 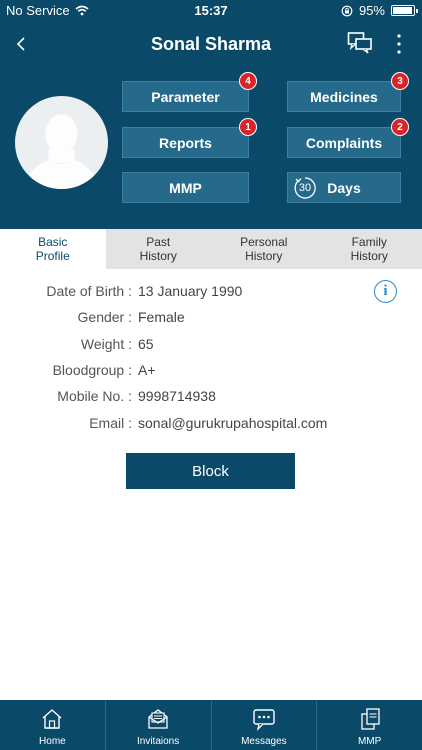 What do you see at coordinates (305, 188) in the screenshot?
I see `days-count: 30` at bounding box center [305, 188].